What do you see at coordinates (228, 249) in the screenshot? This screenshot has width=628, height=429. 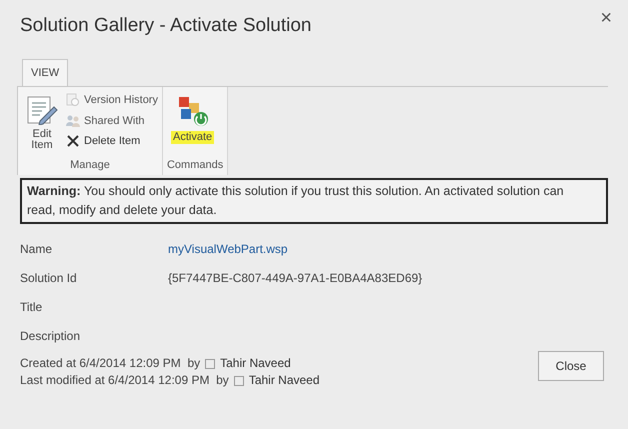 I see `file-link: myVisualWebPart.wsp` at bounding box center [228, 249].